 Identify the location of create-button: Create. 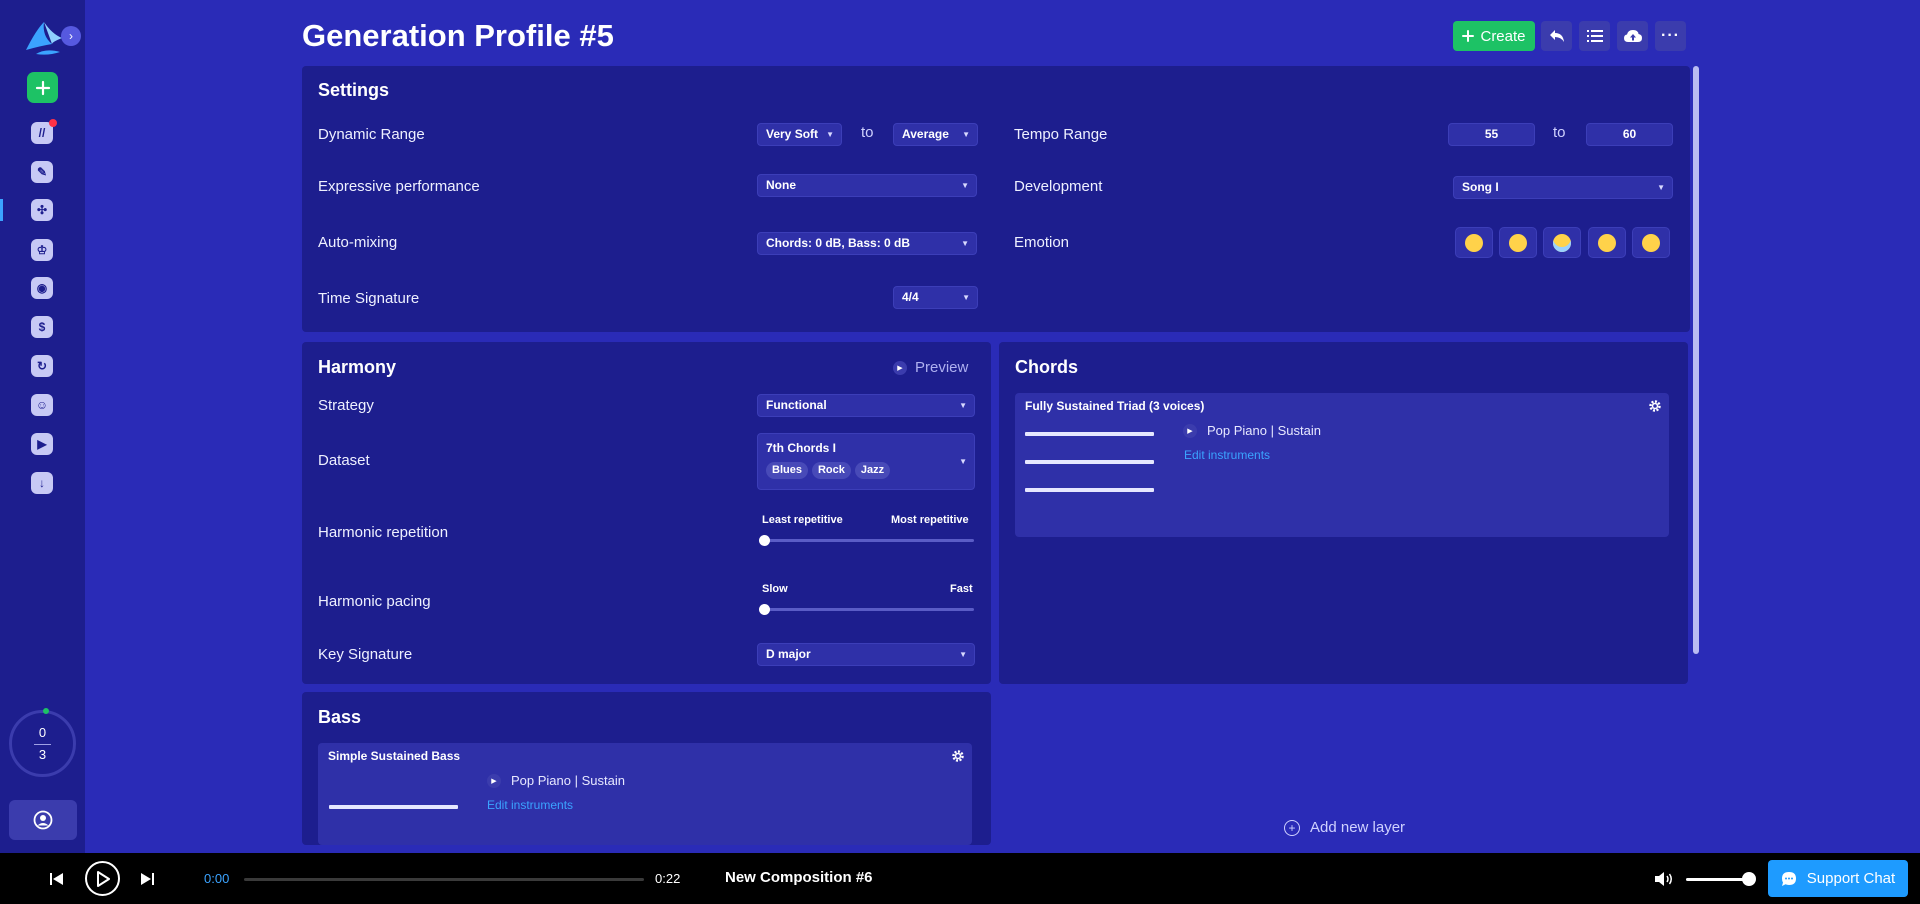
(1494, 36).